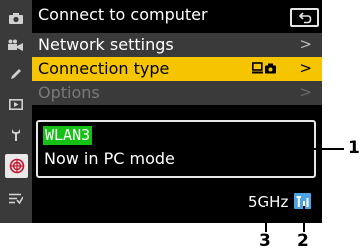 Image resolution: width=363 pixels, height=252 pixels. I want to click on setup-wrench-icon, so click(16, 135).